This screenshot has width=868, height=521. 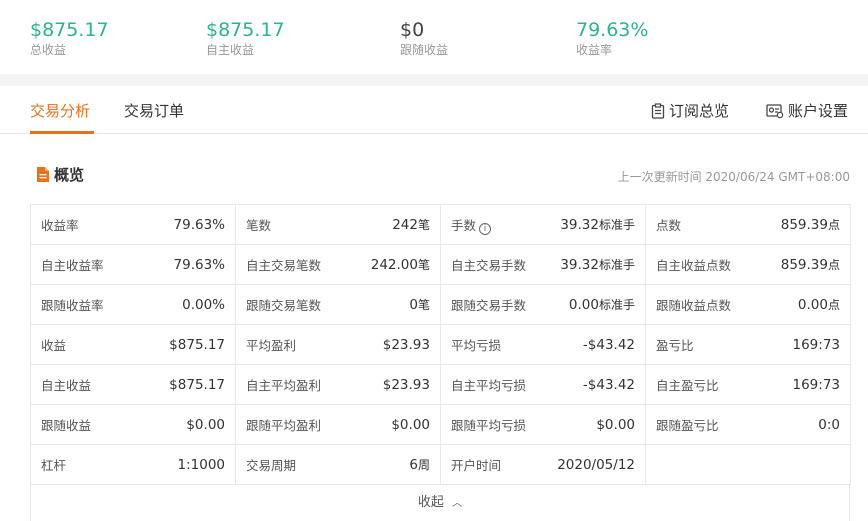 I want to click on stat-return-rate: 79.63% 收益率, so click(x=612, y=38).